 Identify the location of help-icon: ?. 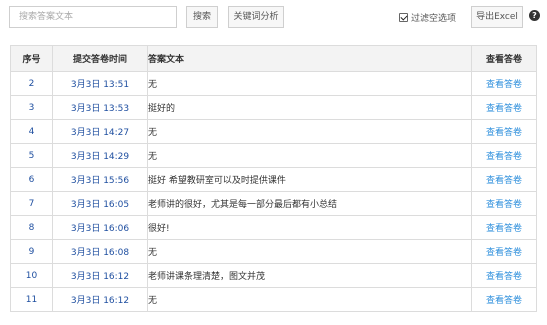
(534, 15).